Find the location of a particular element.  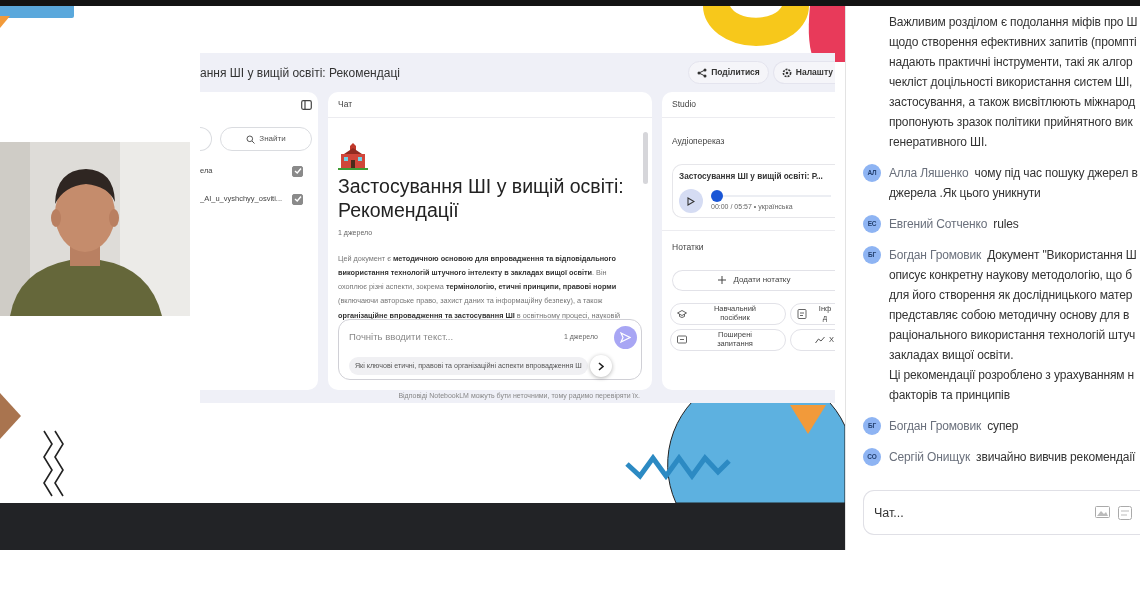

message-text: звичайно вивчив рекомендаії is located at coordinates (1056, 457).